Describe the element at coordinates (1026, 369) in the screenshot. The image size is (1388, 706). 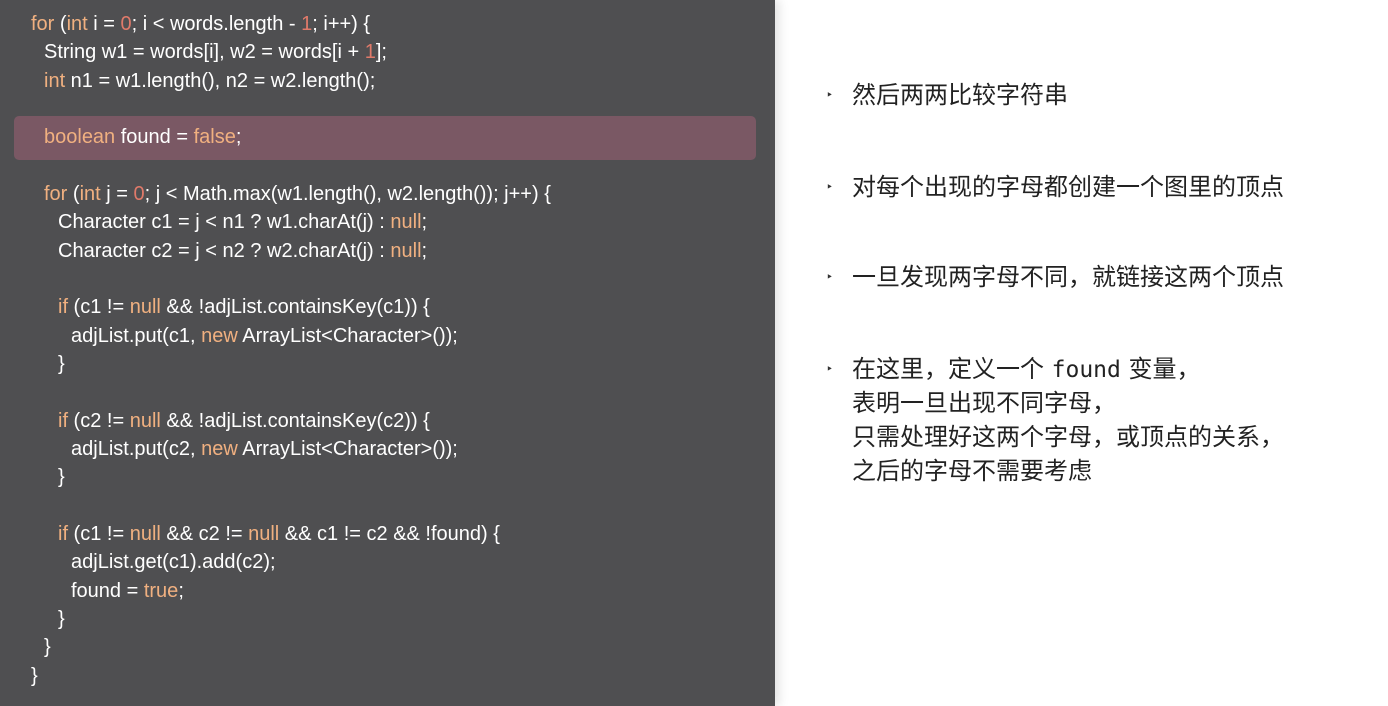
I see `bullet-text-line: 在这里，定义一个 found 变量，` at that location.